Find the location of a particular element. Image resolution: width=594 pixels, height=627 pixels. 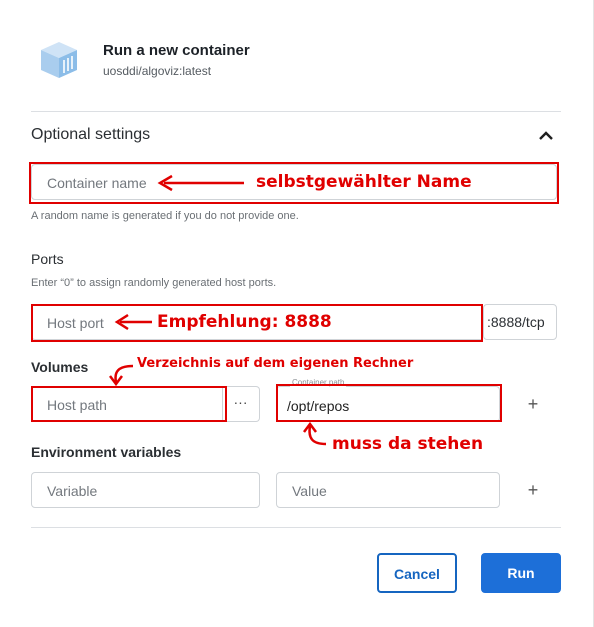

annotation-name-note: selbstgewählter Name is located at coordinates (364, 182).